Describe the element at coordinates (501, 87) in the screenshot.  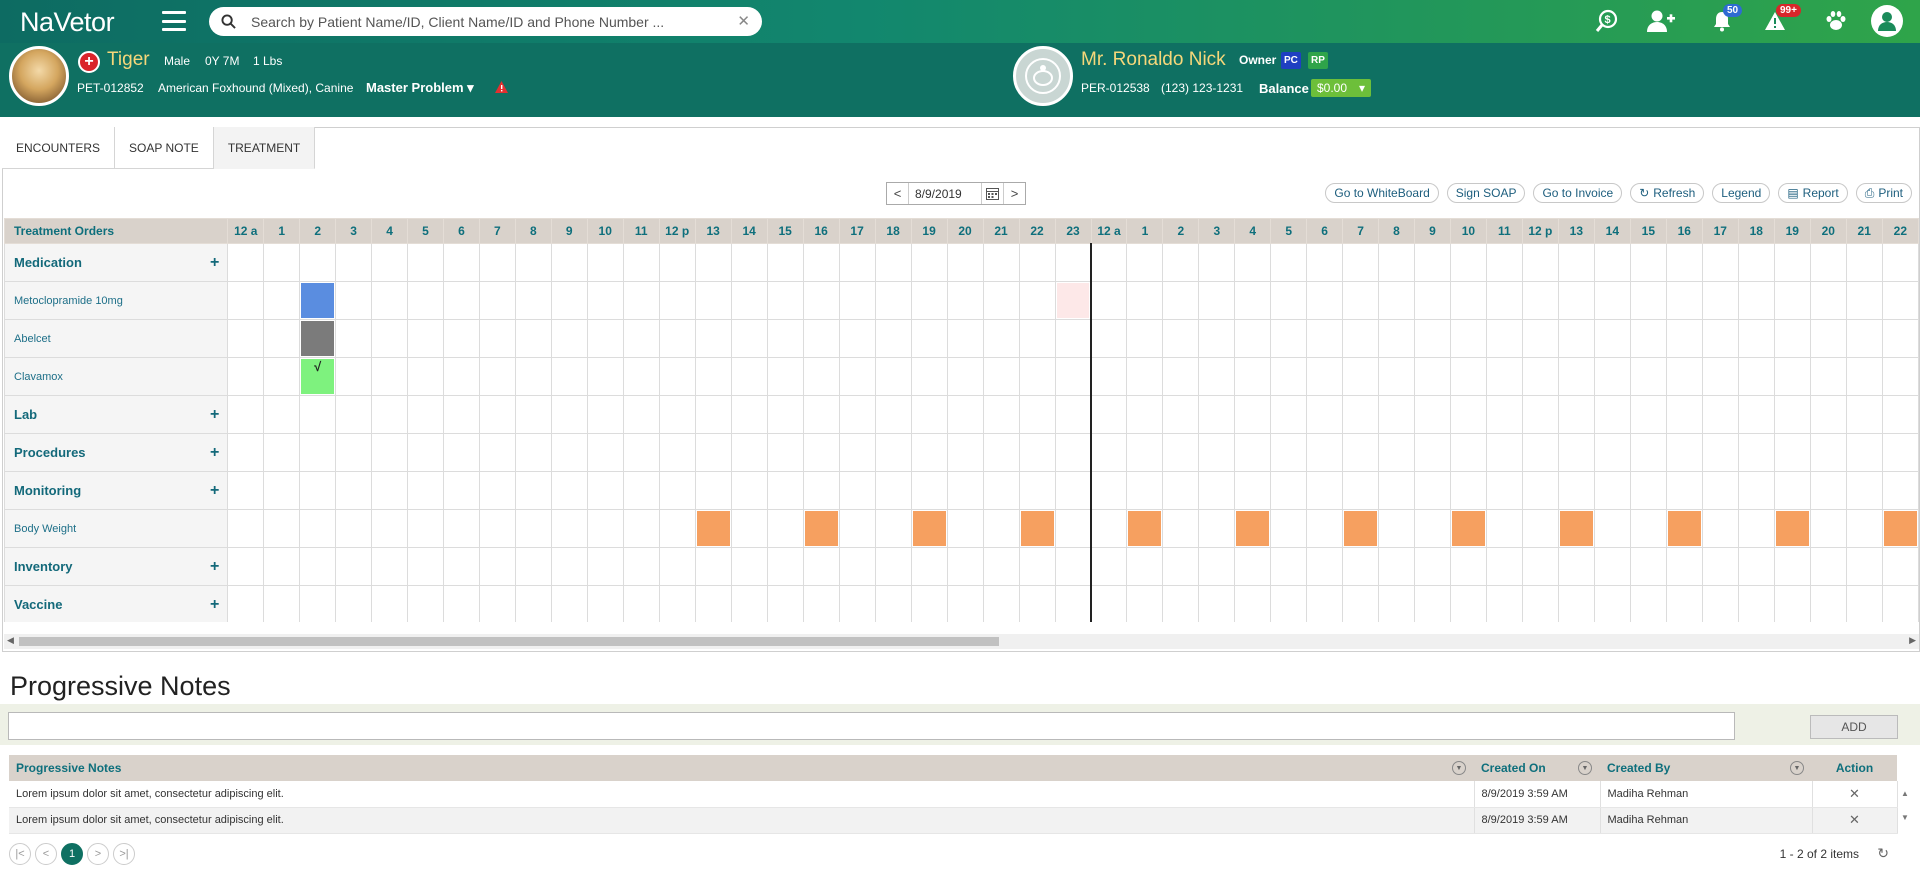
I see `warning-icon` at that location.